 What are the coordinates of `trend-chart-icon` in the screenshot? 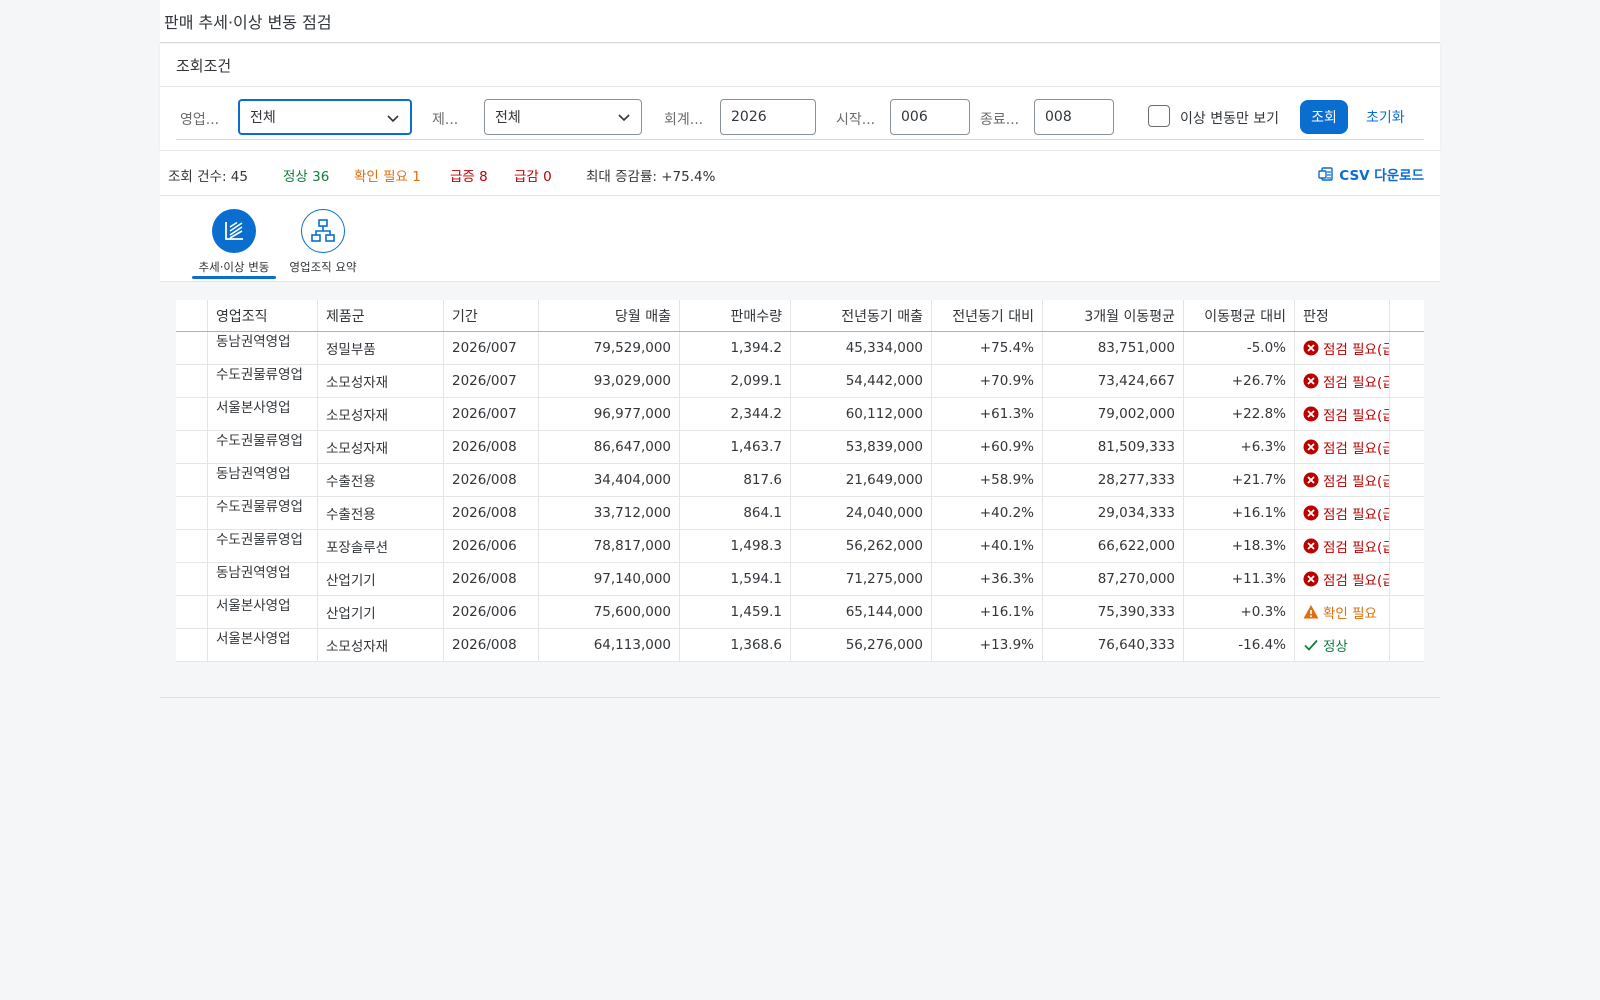 It's located at (234, 231).